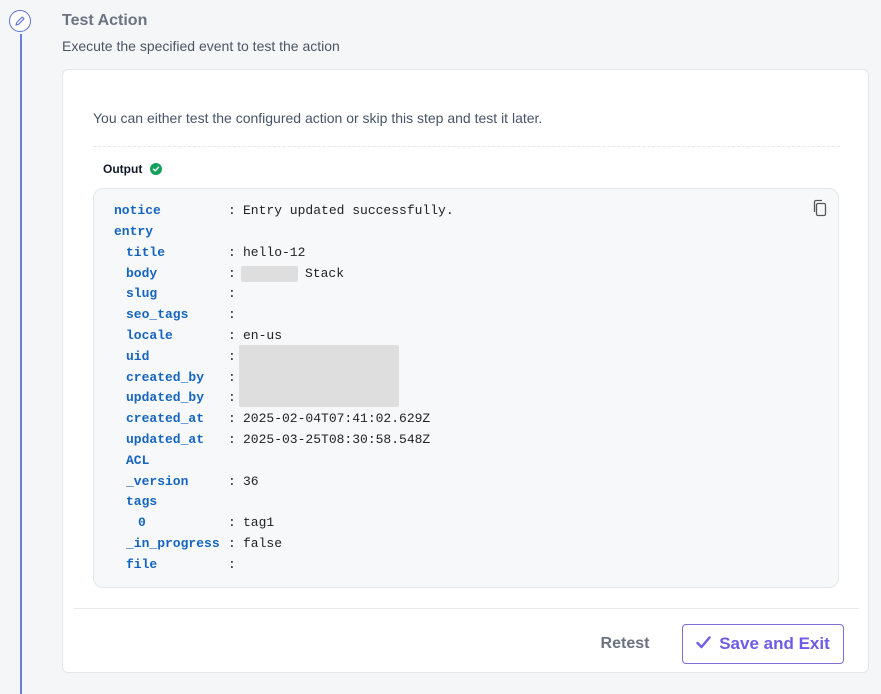 The width and height of the screenshot is (881, 694). What do you see at coordinates (348, 210) in the screenshot?
I see `output-value: Entry updated successfully.` at bounding box center [348, 210].